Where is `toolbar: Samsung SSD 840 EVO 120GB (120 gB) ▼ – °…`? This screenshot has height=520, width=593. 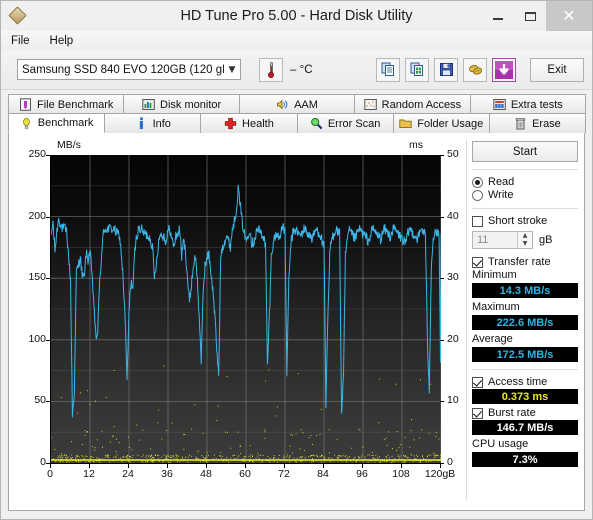
toolbar: Samsung SSD 840 EVO 120GB (120 gB) ▼ – °… is located at coordinates (296, 70).